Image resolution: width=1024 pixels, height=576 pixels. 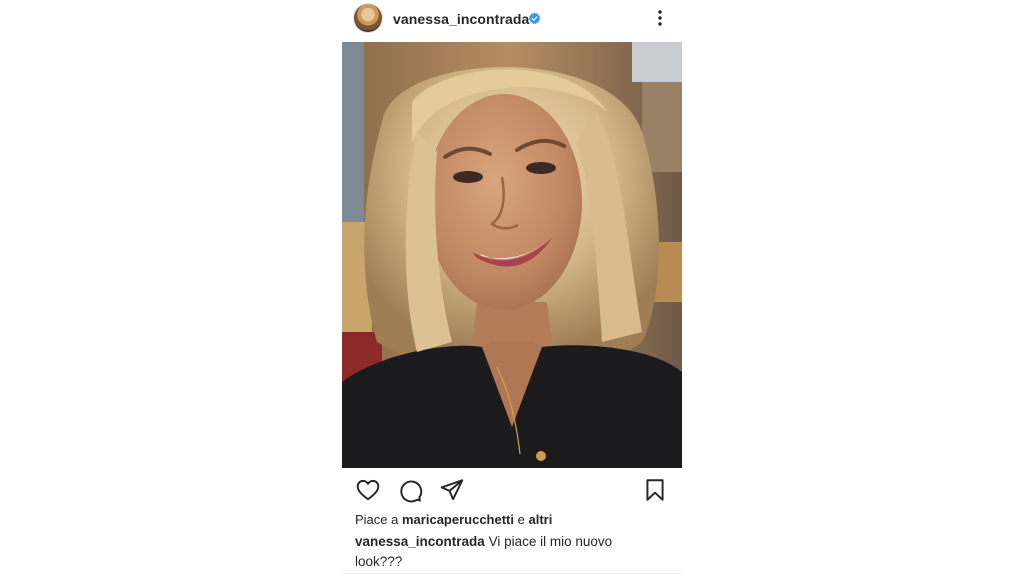 I want to click on liker-username: maricaperucchetti, so click(x=458, y=519).